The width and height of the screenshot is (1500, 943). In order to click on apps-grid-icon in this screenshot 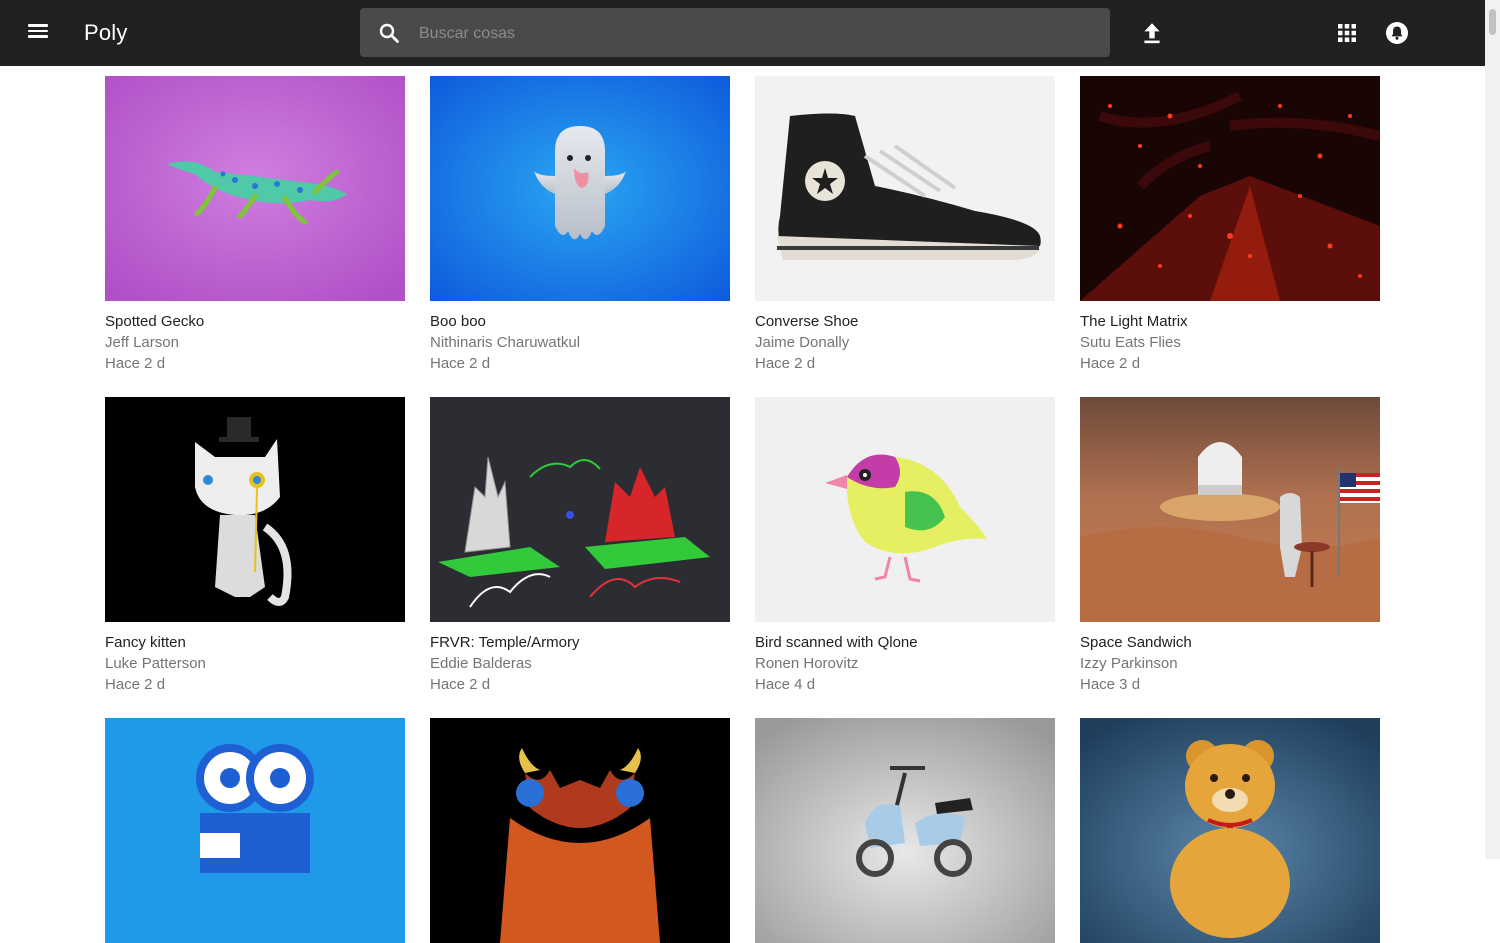, I will do `click(1347, 33)`.